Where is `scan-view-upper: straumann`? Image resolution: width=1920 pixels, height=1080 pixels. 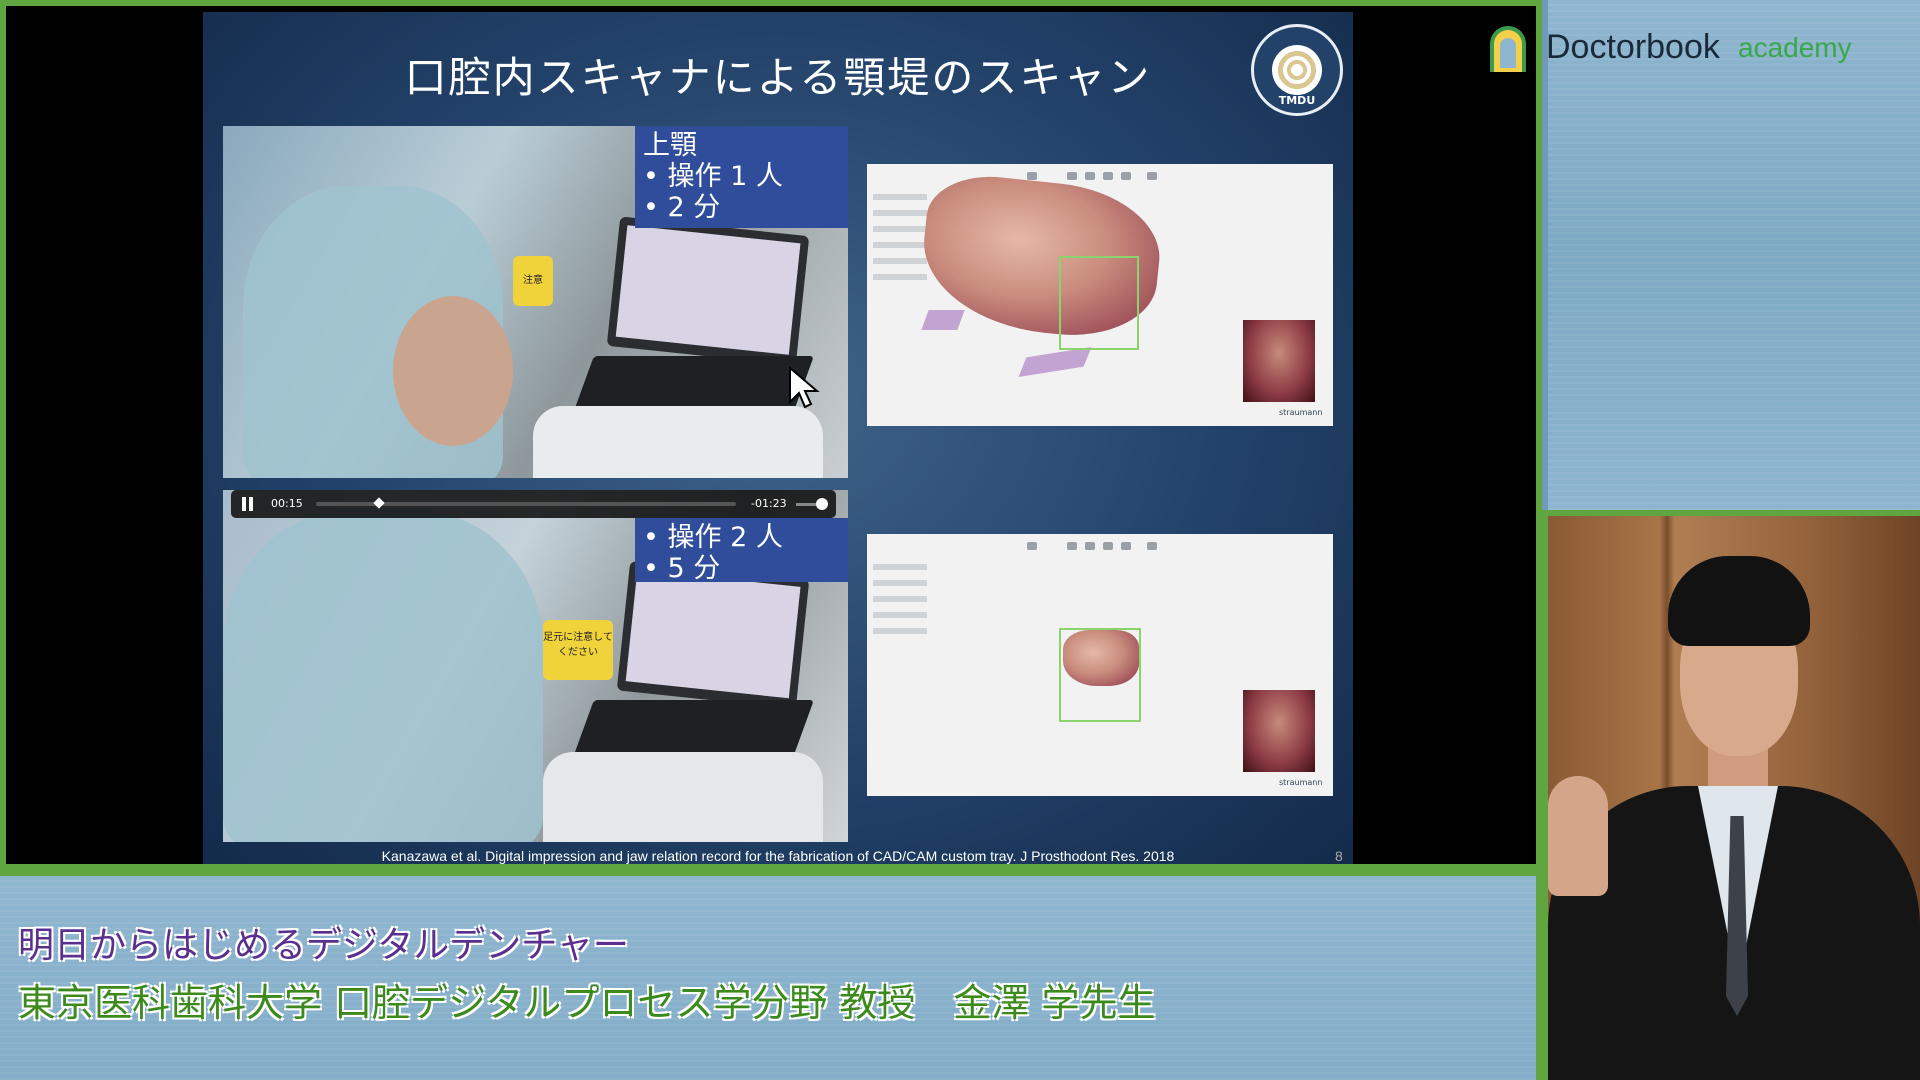
scan-view-upper: straumann is located at coordinates (1100, 295).